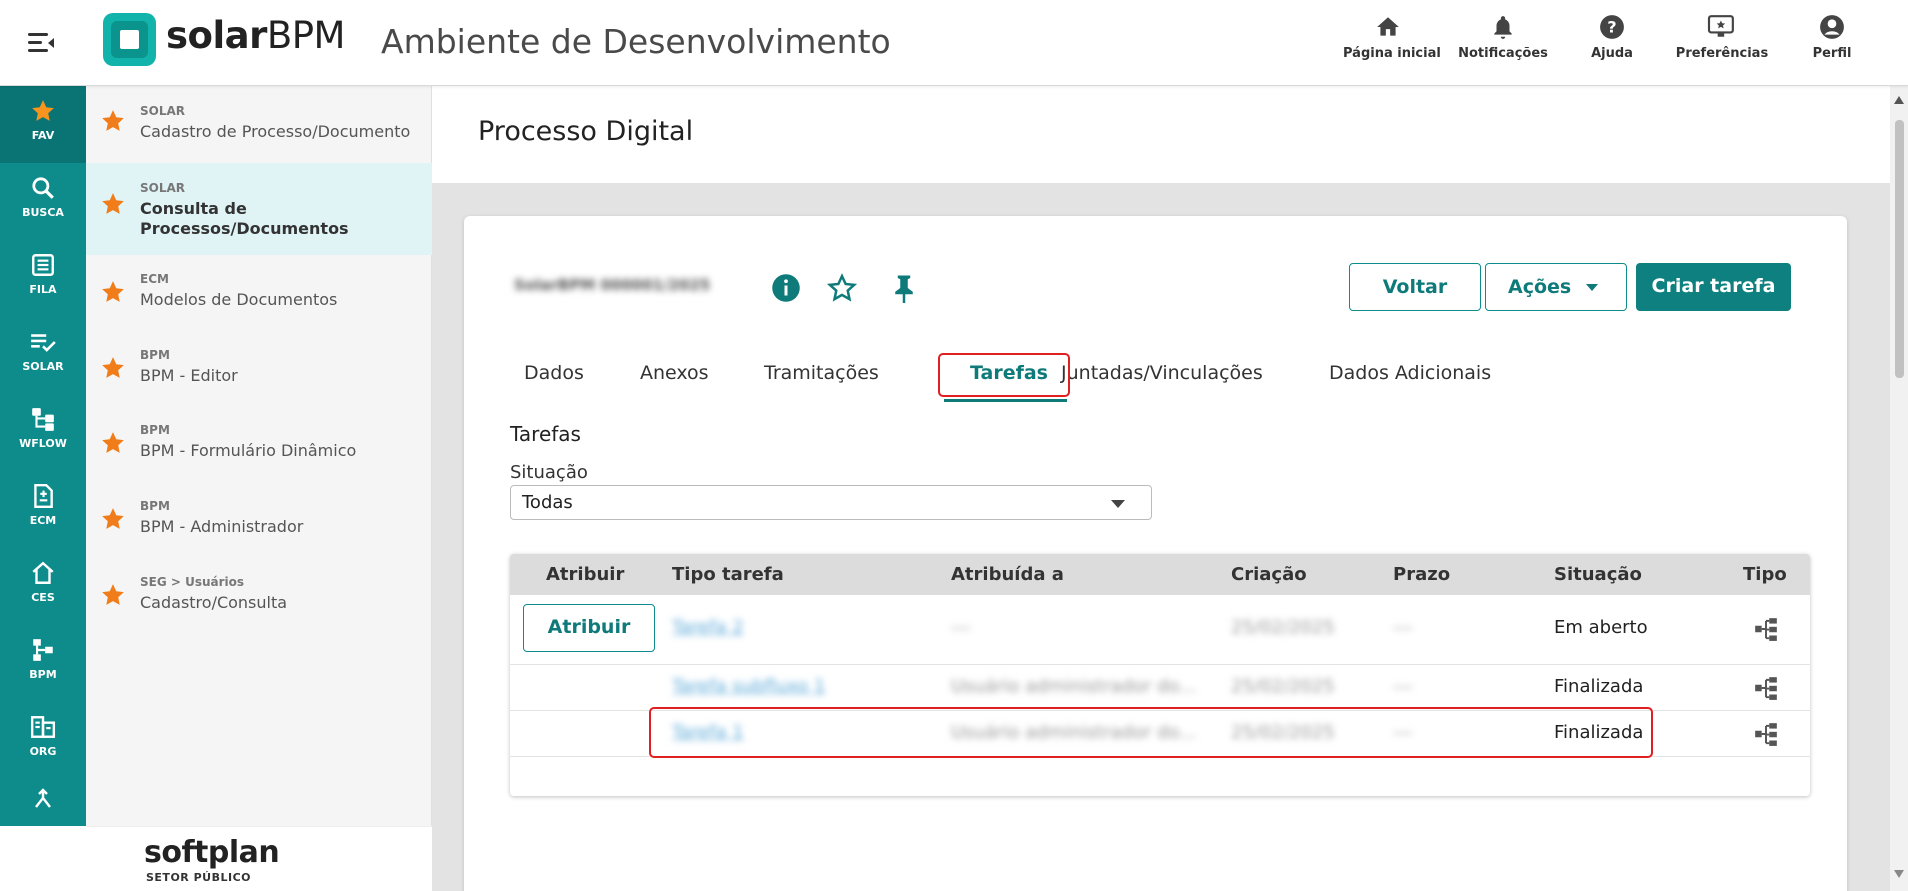  What do you see at coordinates (1832, 44) in the screenshot?
I see `nav-profile: Perfil` at bounding box center [1832, 44].